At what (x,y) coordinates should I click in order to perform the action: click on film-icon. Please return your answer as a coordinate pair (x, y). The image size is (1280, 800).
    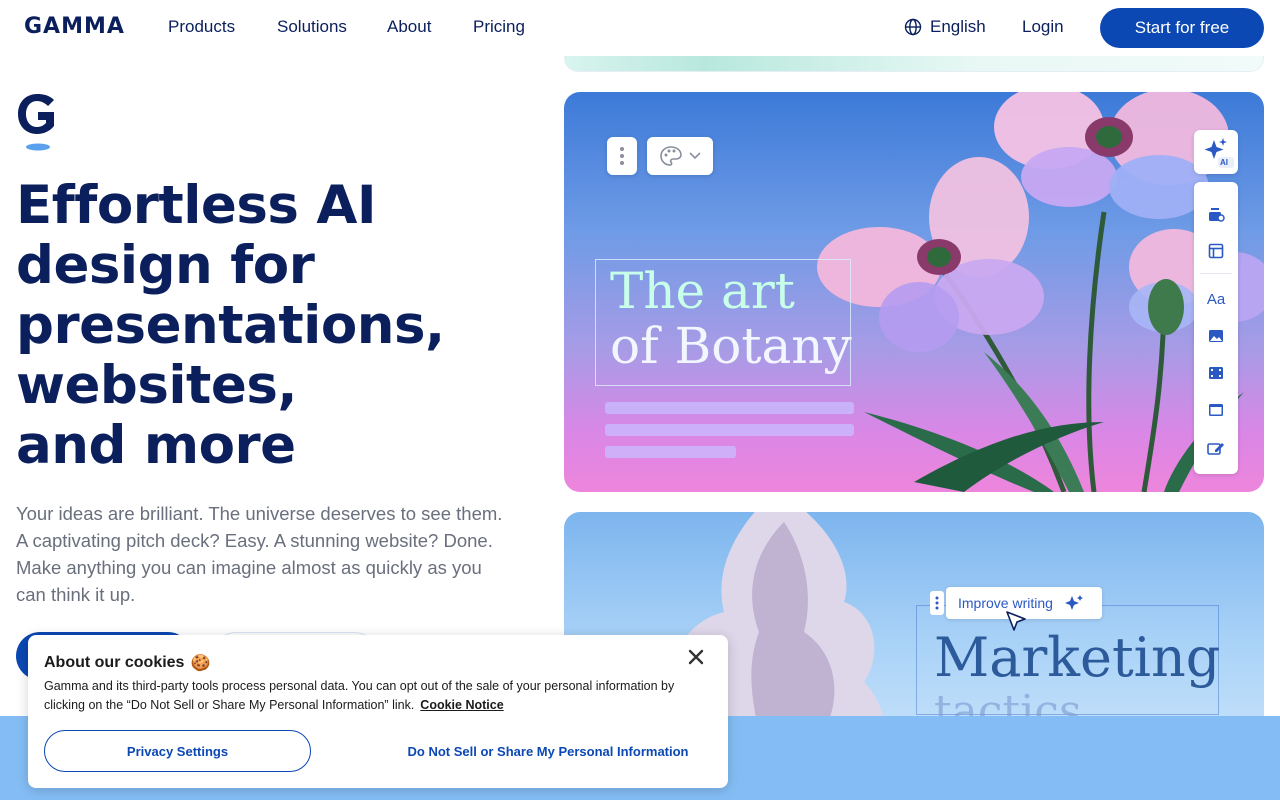
    Looking at the image, I should click on (1216, 373).